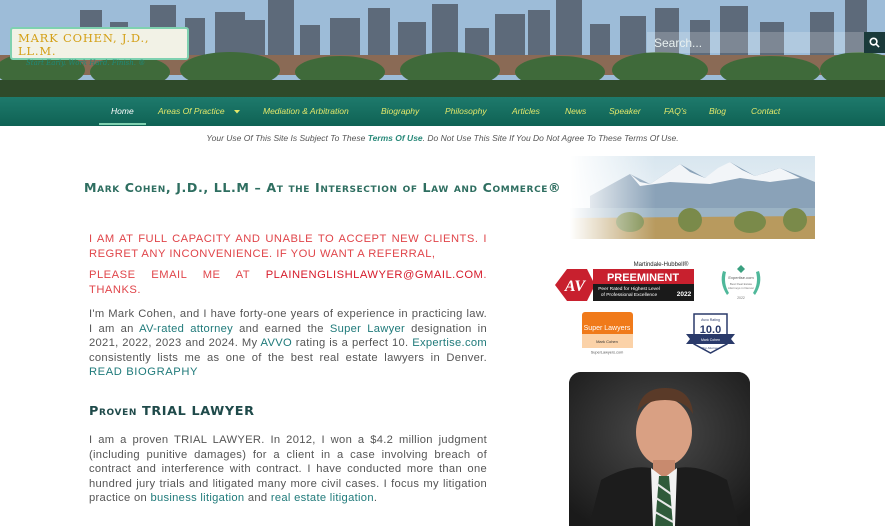 This screenshot has width=885, height=526. I want to click on nav-active-indicator, so click(122, 124).